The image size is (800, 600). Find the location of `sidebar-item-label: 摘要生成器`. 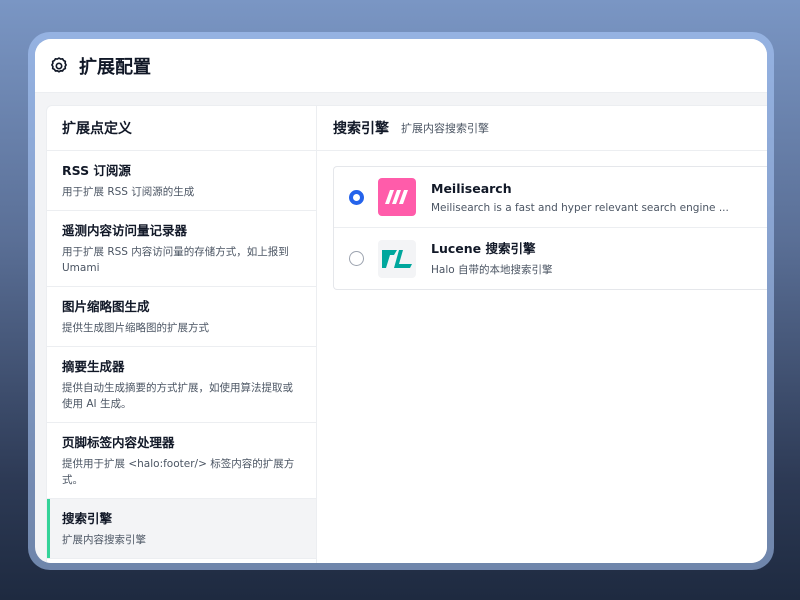

sidebar-item-label: 摘要生成器 is located at coordinates (93, 366).